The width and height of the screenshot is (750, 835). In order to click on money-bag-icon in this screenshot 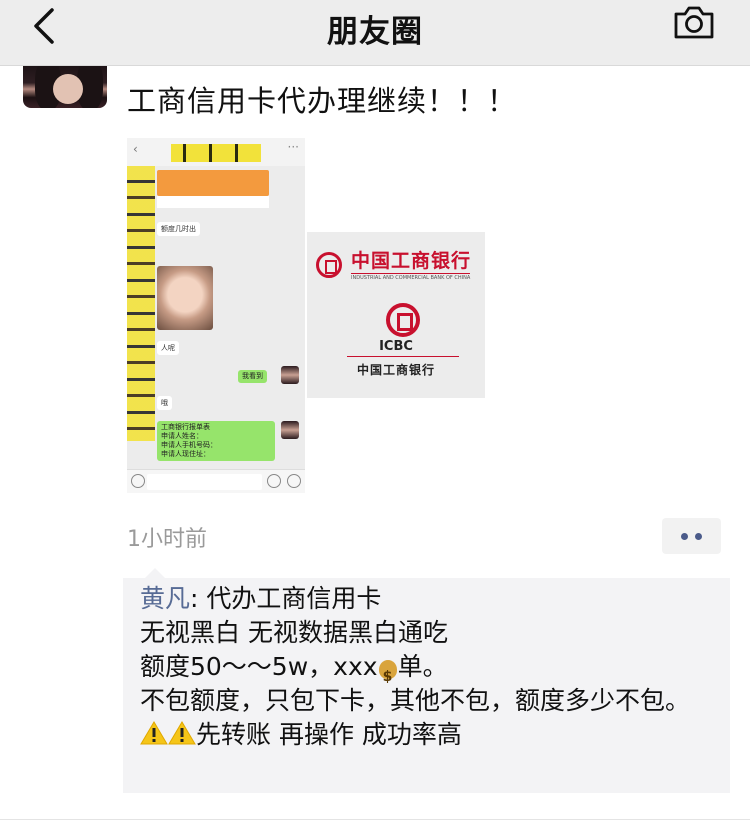, I will do `click(388, 673)`.